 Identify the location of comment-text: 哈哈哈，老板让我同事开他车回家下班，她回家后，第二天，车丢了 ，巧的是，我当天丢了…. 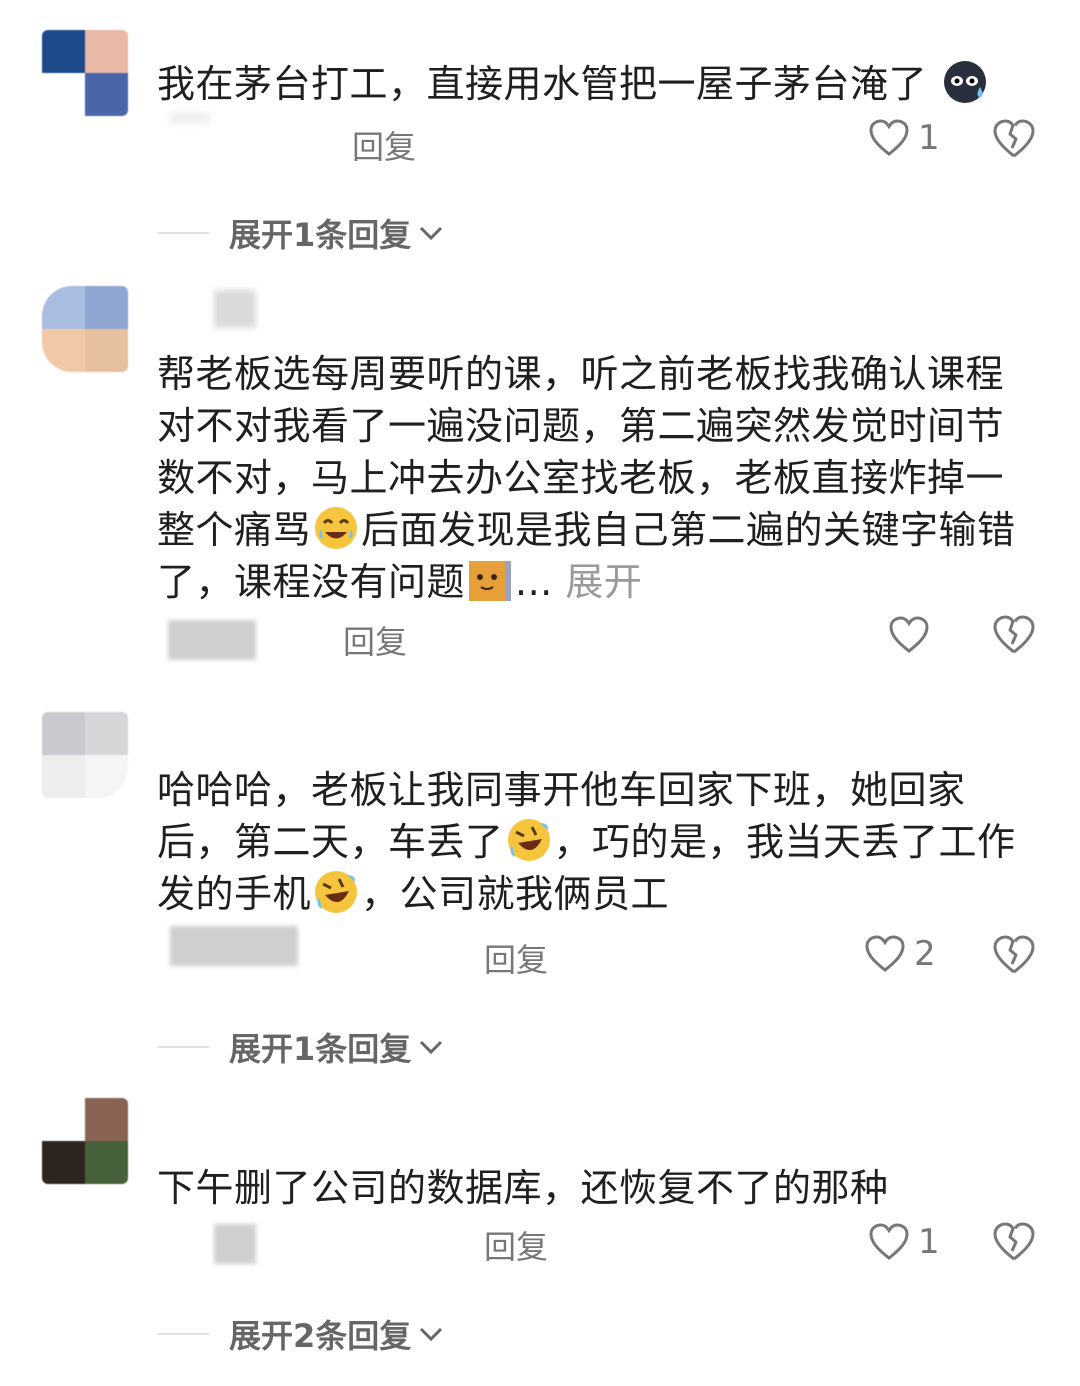
(586, 842).